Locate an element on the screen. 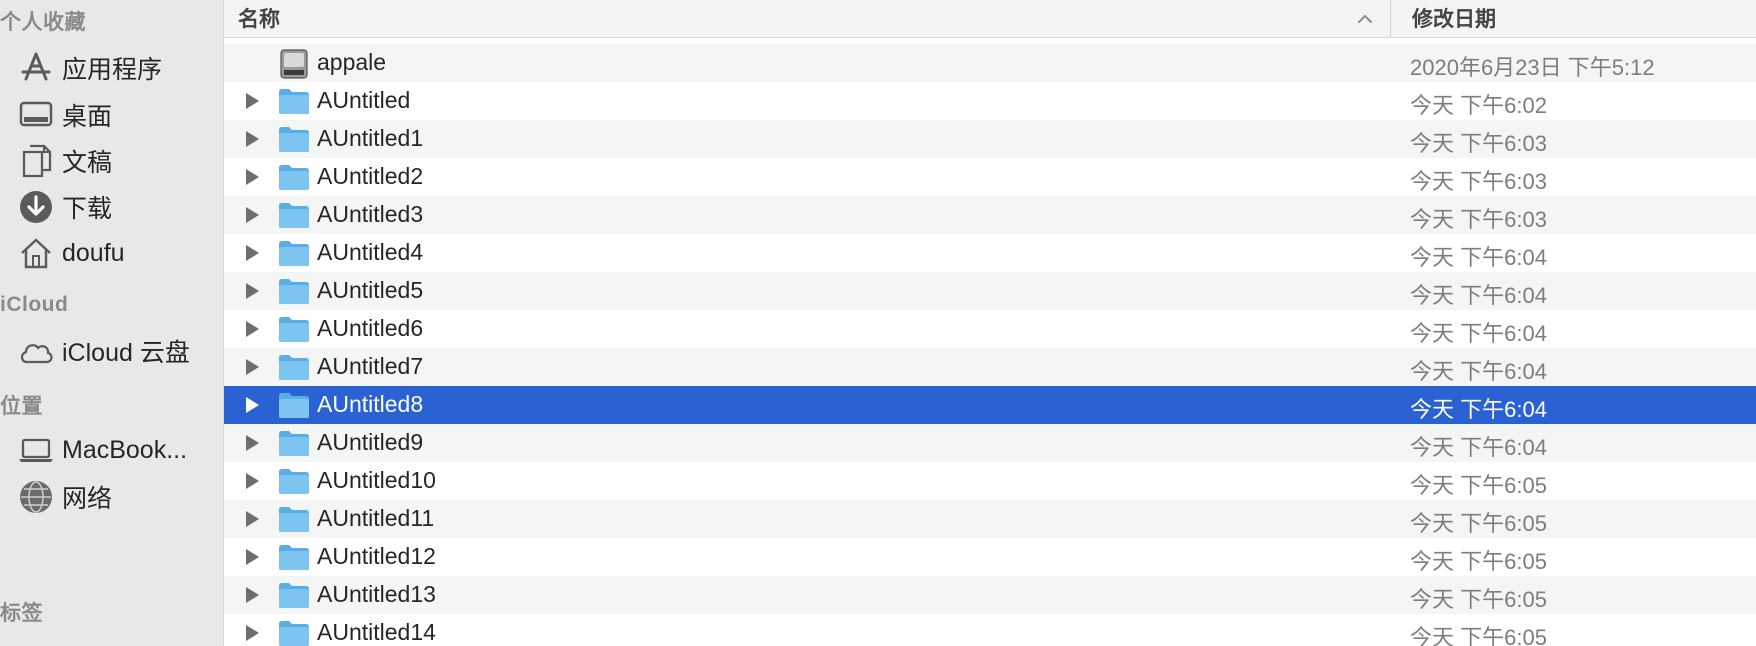 The image size is (1756, 646). file-name: AUntitled3 is located at coordinates (370, 214).